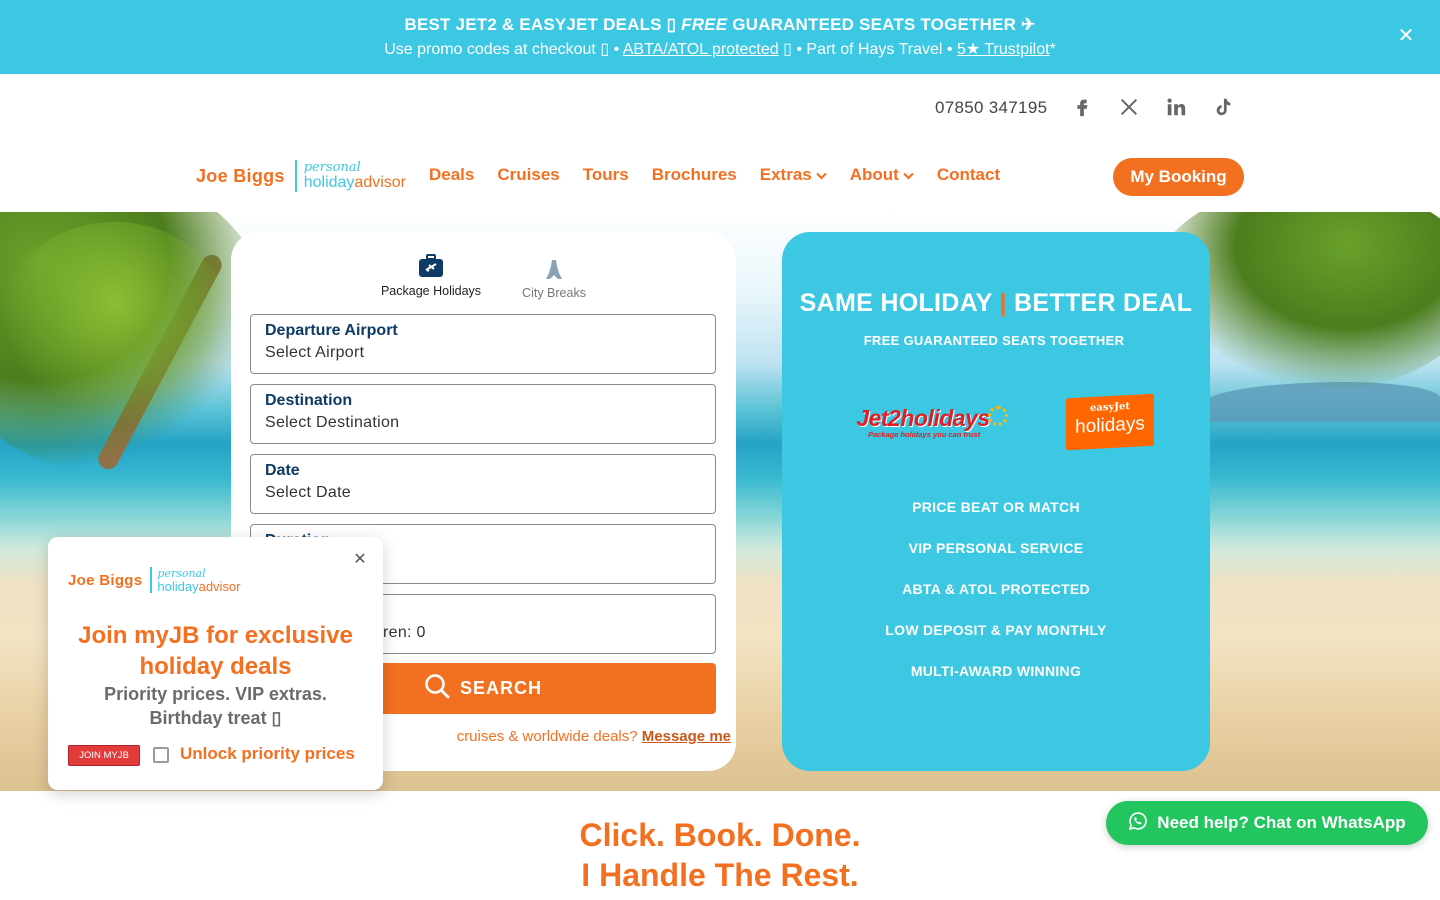 This screenshot has width=1440, height=900. What do you see at coordinates (1103, 303) in the screenshot?
I see `promo-title-b: BETTER DEAL` at bounding box center [1103, 303].